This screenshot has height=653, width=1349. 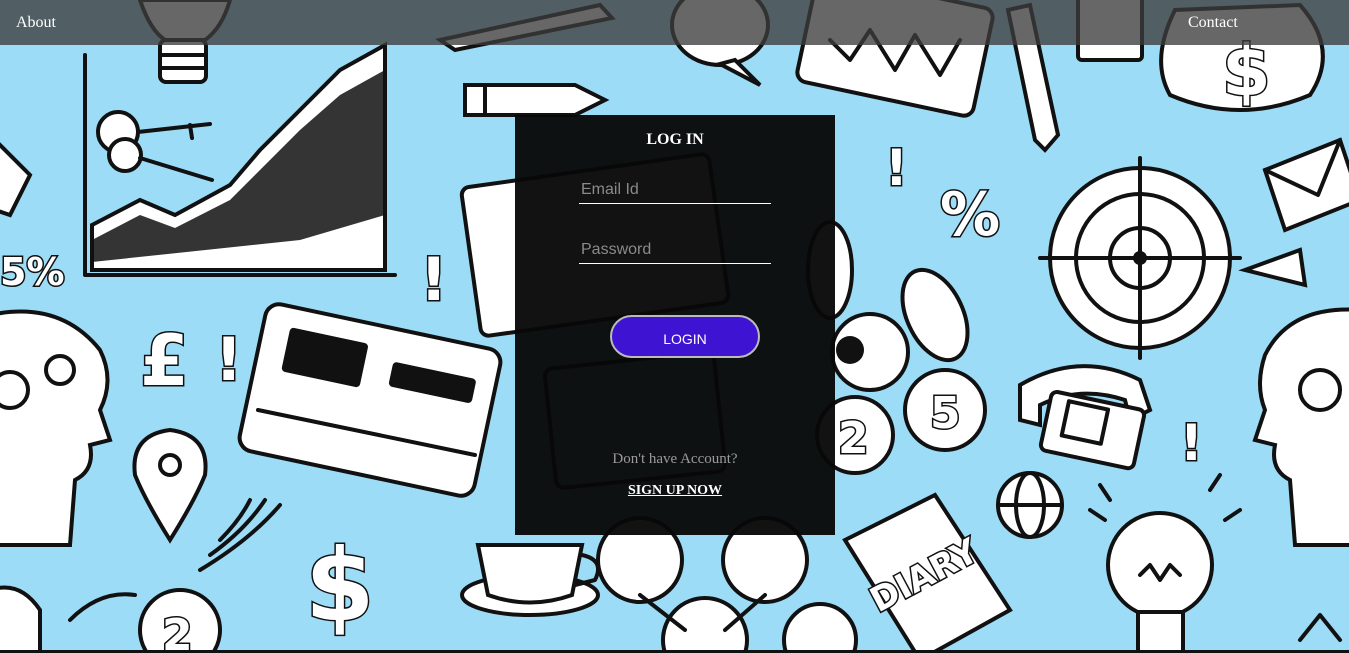 What do you see at coordinates (530, 580) in the screenshot?
I see `coffee-cup-icon` at bounding box center [530, 580].